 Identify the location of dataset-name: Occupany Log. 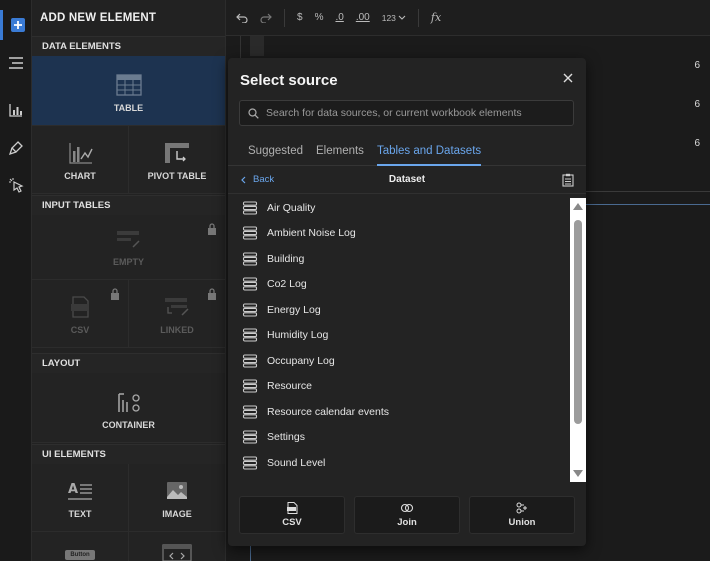
(301, 360).